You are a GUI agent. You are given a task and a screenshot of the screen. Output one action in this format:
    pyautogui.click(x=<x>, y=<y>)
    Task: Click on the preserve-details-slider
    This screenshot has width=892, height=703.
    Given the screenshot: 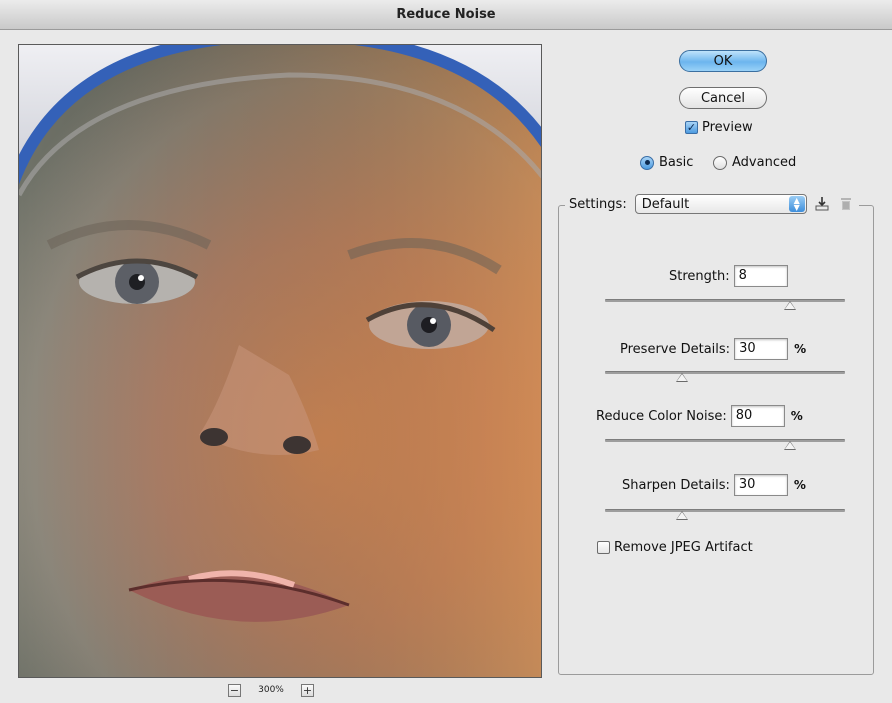 What is the action you would take?
    pyautogui.click(x=725, y=375)
    